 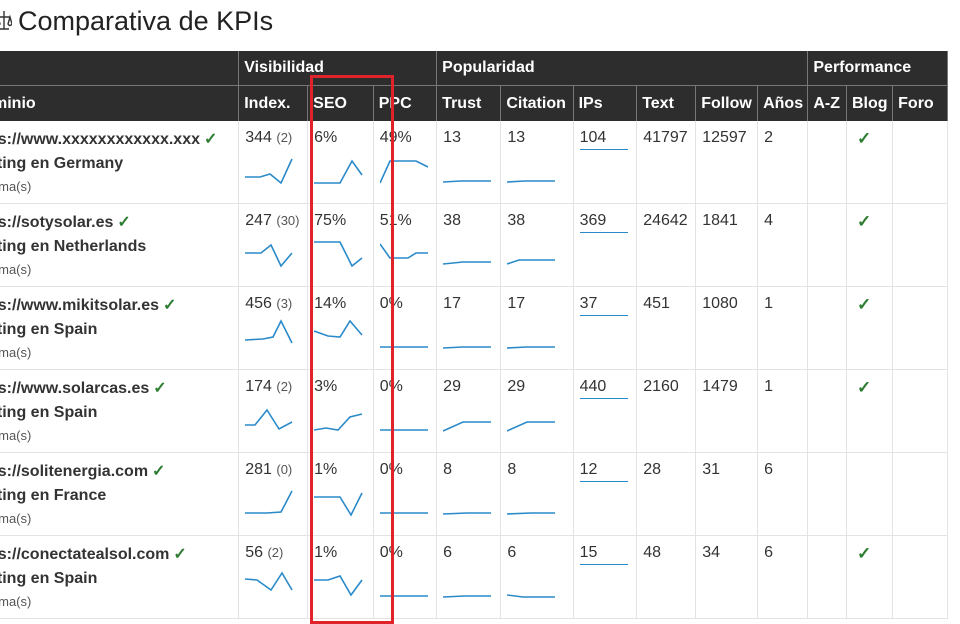 What do you see at coordinates (273, 328) in the screenshot?
I see `index-cell: 456 (3)` at bounding box center [273, 328].